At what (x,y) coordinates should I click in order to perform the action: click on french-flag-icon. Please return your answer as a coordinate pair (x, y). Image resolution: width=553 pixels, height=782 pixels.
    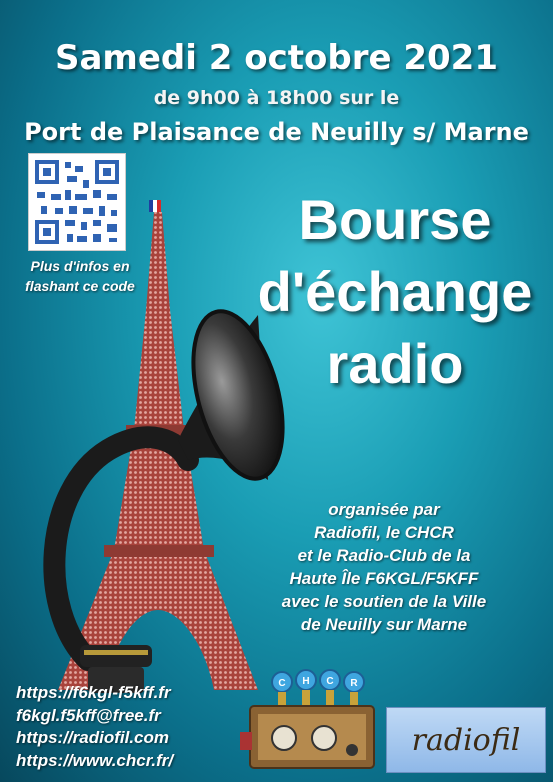
    Looking at the image, I should click on (155, 206).